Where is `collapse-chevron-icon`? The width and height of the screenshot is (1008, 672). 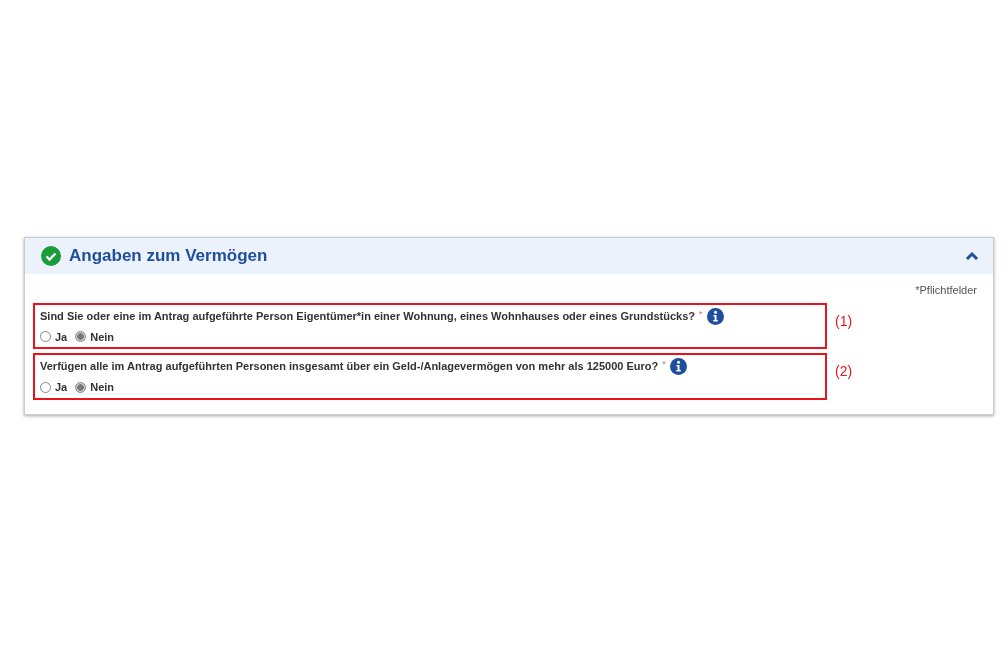
collapse-chevron-icon is located at coordinates (972, 256).